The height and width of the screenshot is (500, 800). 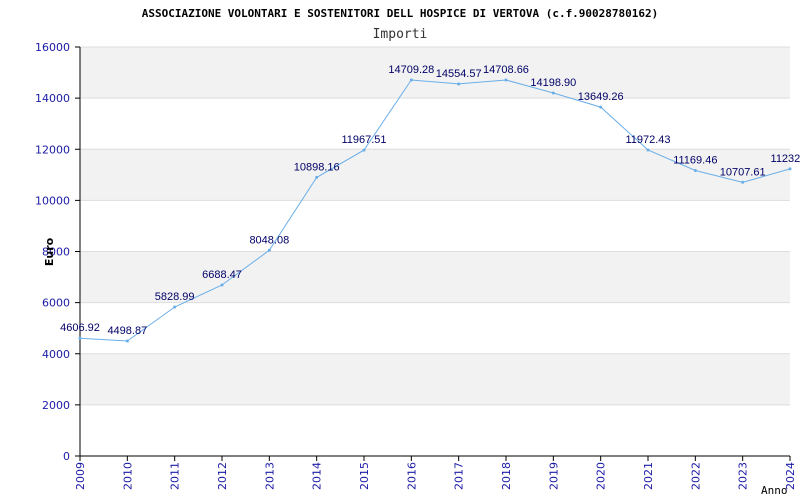 I want to click on x-tick-label: 2013, so click(x=269, y=476).